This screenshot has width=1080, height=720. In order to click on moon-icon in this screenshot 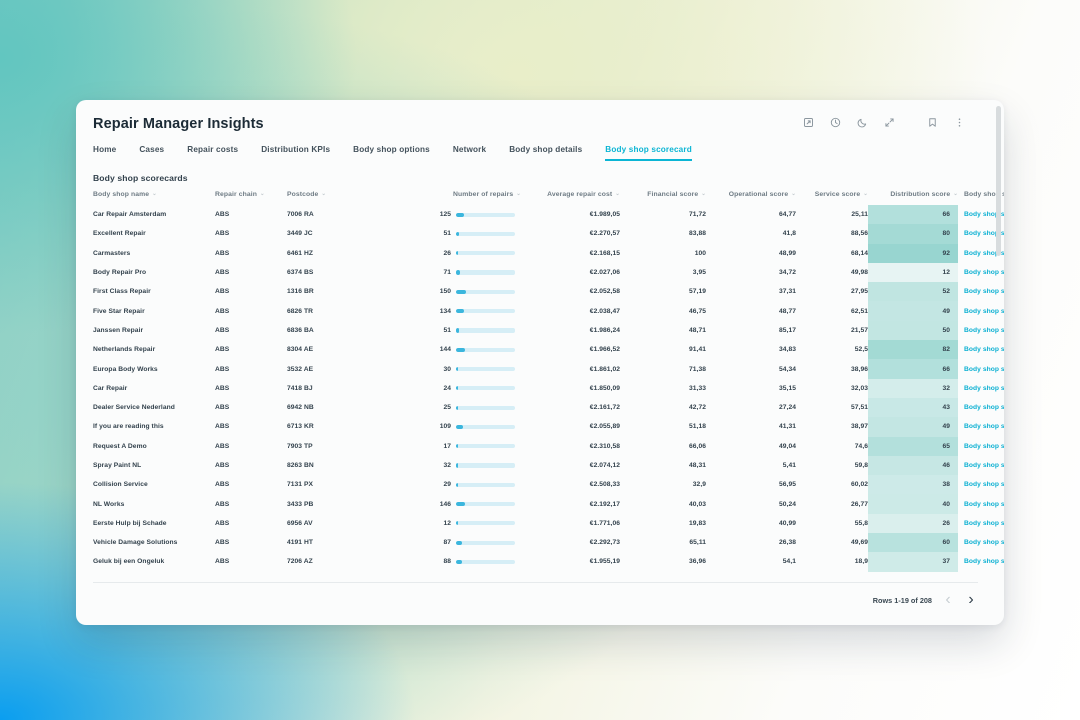, I will do `click(862, 122)`.